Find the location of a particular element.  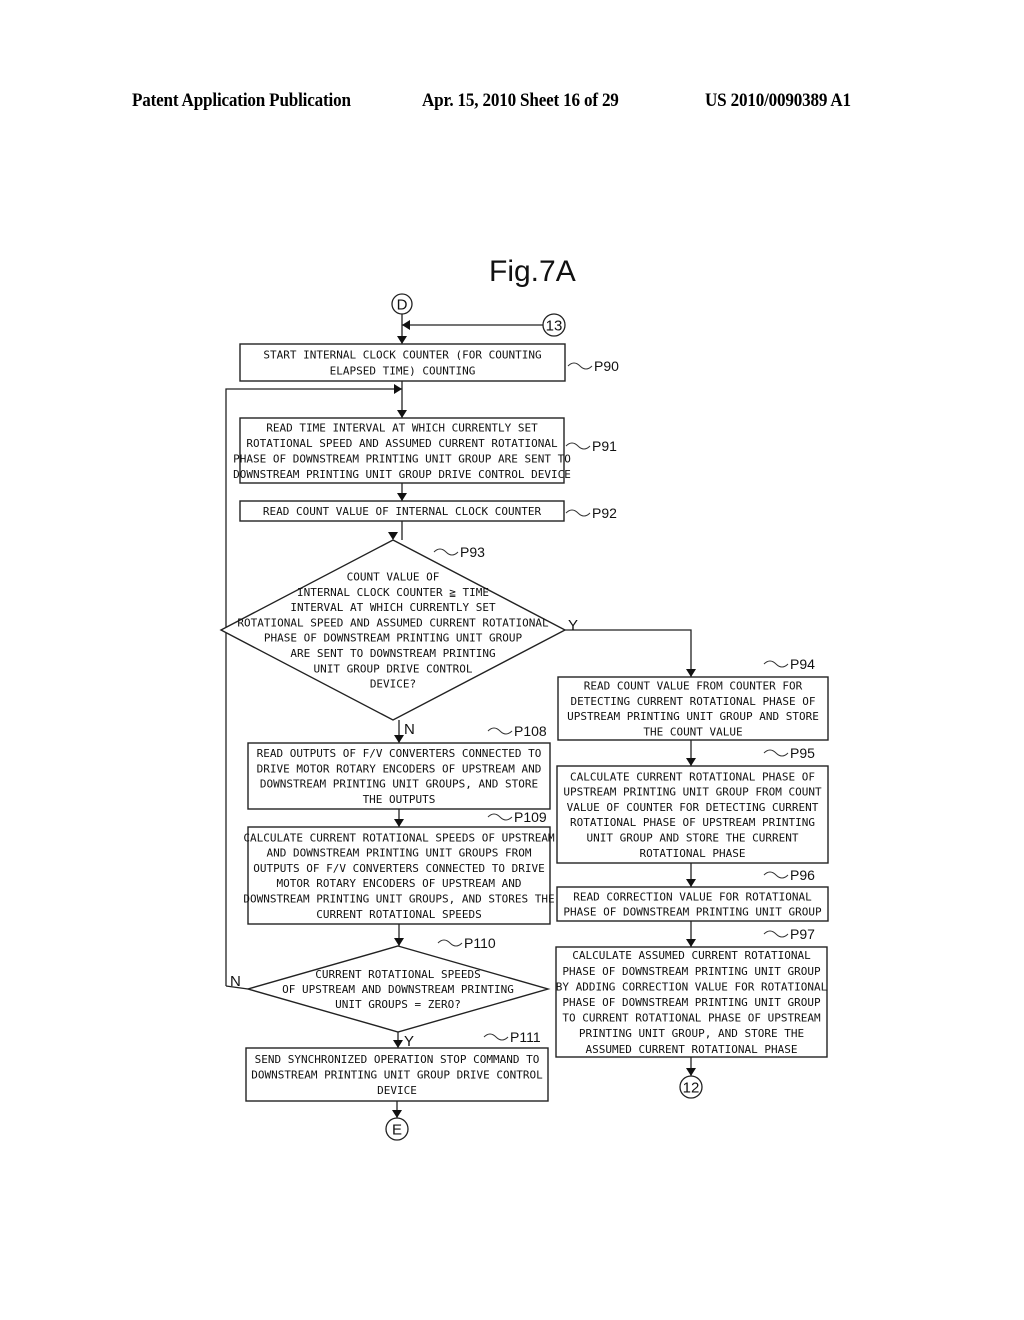

step-reference-label: P111 is located at coordinates (525, 1037).